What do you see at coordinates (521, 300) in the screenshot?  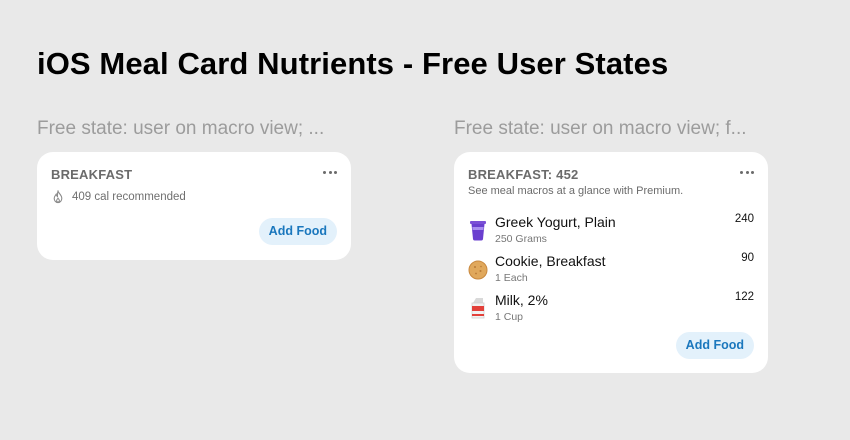 I see `food-name: Milk, 2%` at bounding box center [521, 300].